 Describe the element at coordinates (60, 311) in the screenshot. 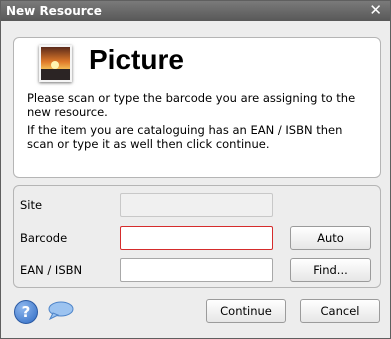

I see `chat-bubble-icon` at that location.